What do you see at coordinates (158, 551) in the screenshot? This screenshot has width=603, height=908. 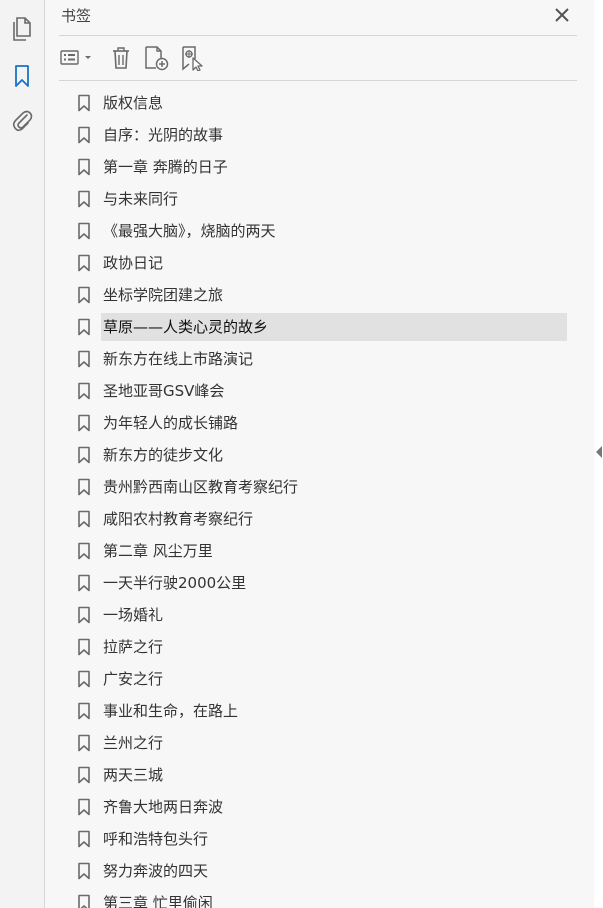 I see `bookmark-label: 第二章 风尘万里` at bounding box center [158, 551].